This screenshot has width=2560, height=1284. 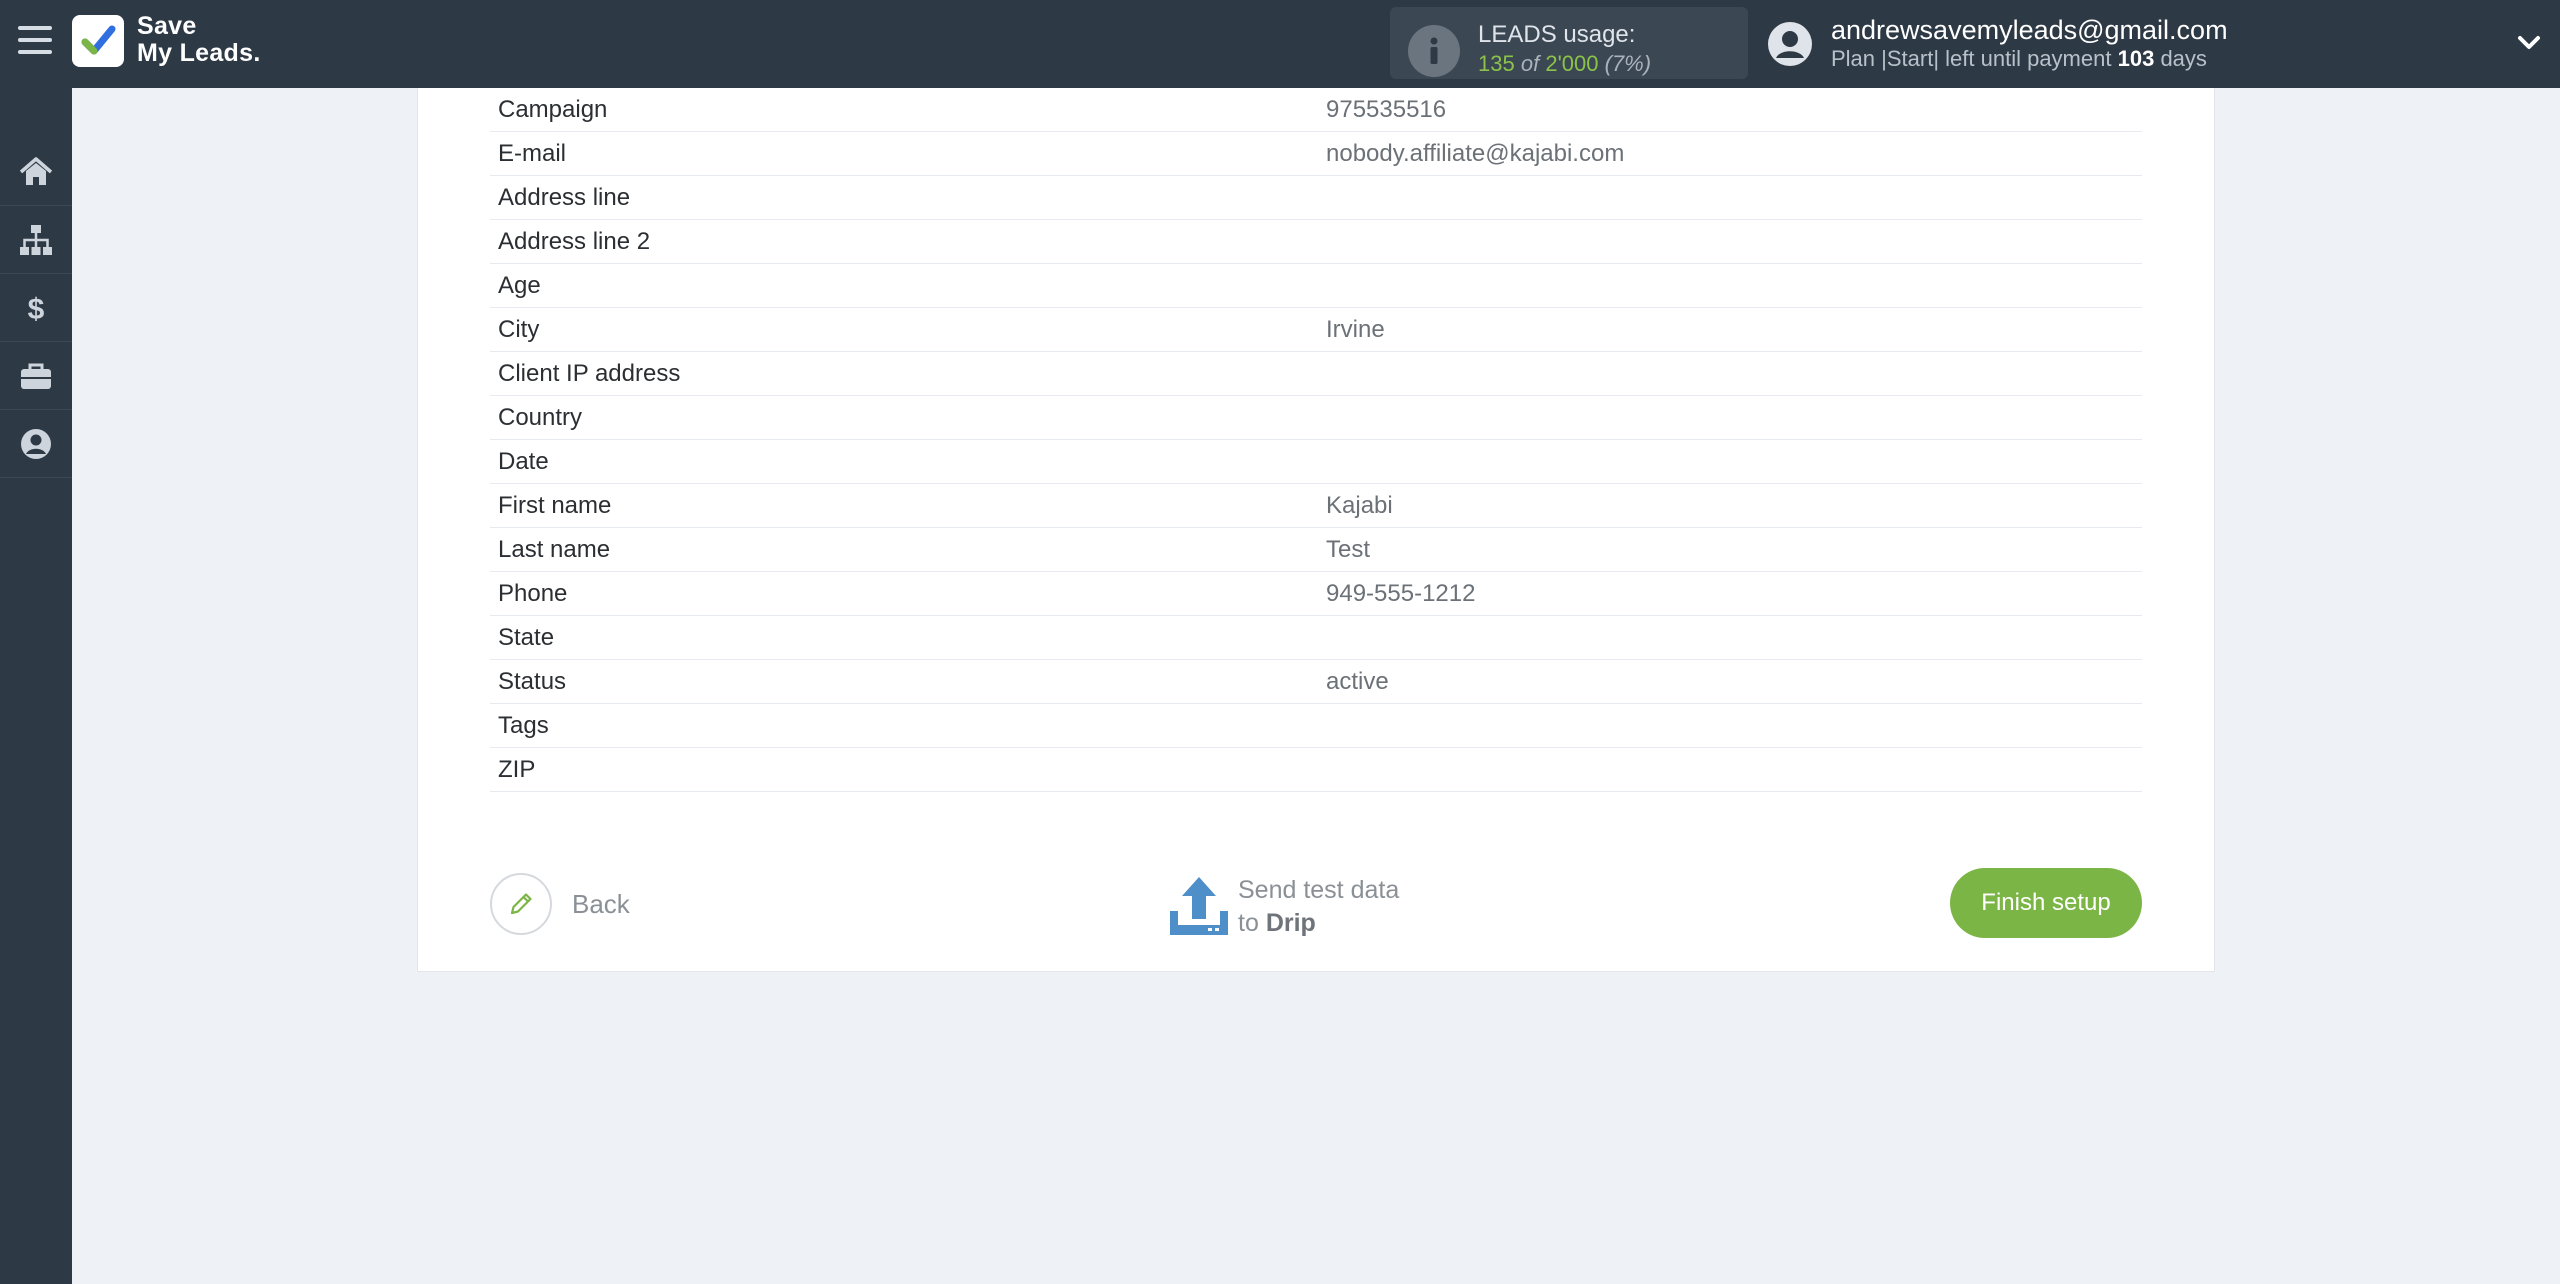 What do you see at coordinates (532, 153) in the screenshot?
I see `field-name: E-mail` at bounding box center [532, 153].